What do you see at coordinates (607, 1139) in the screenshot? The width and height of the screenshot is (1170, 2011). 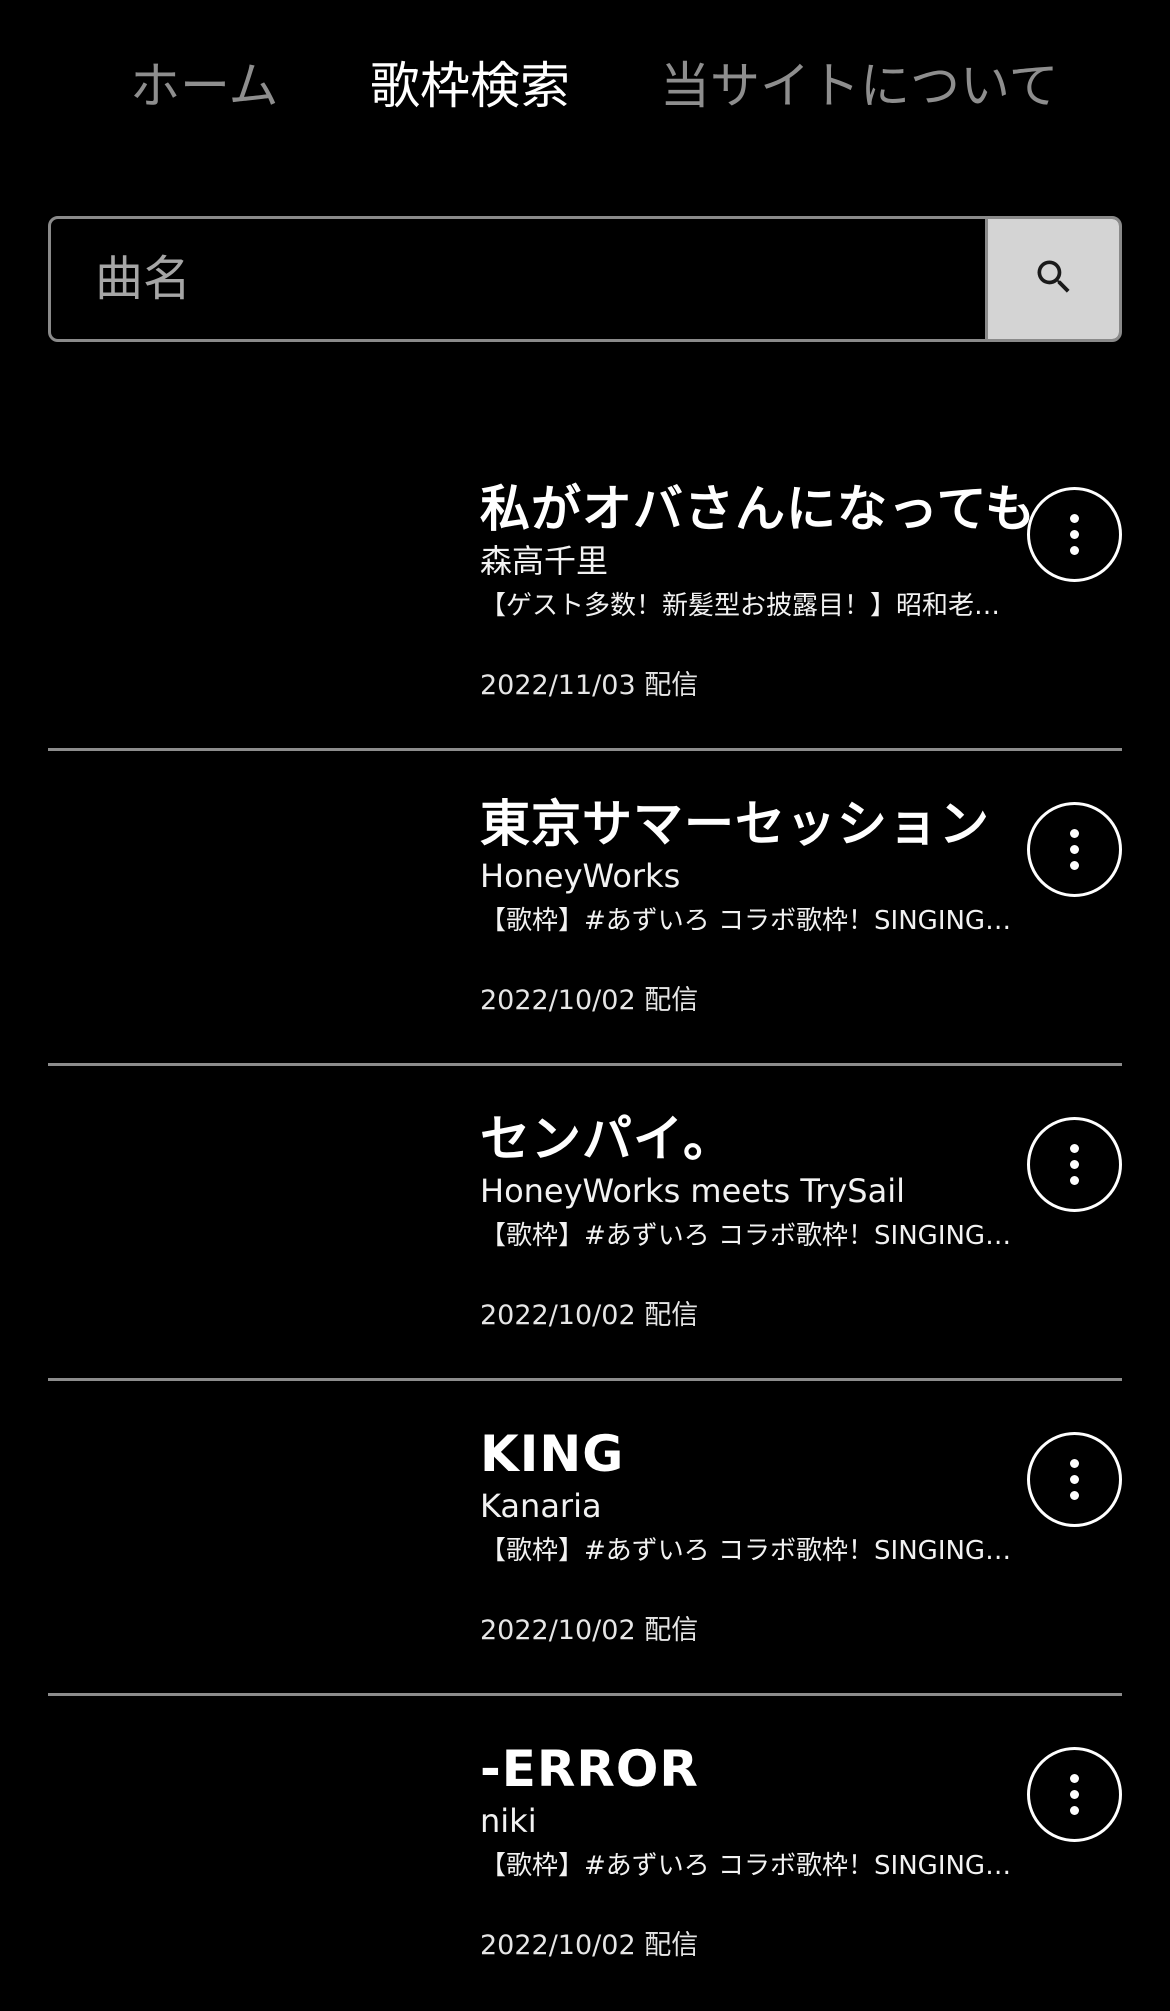 I see `song-title: センパイ。` at bounding box center [607, 1139].